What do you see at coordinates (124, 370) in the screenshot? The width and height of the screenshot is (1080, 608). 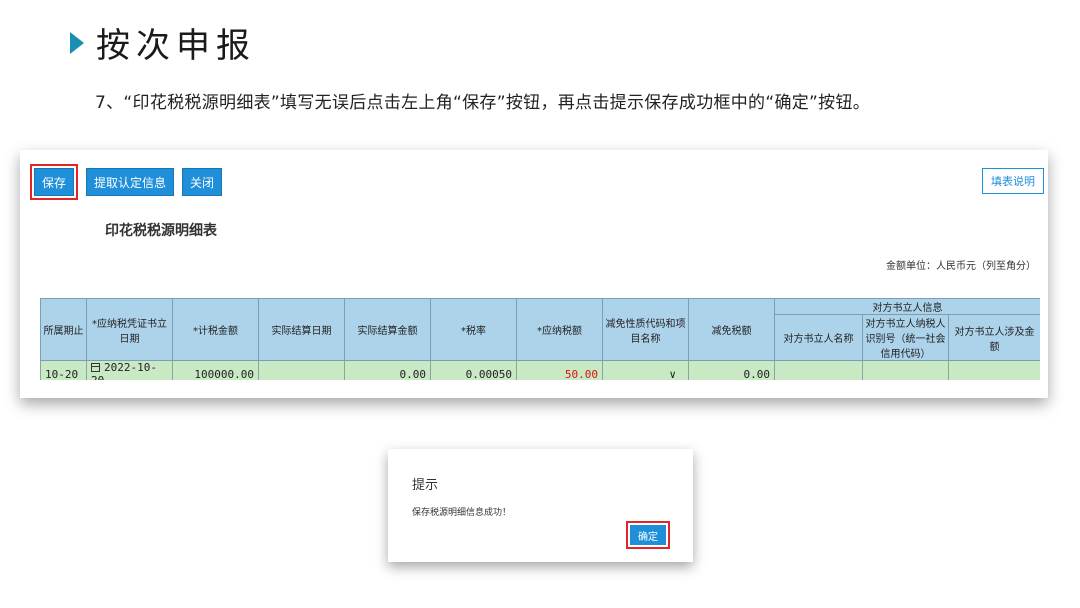 I see `sign-date-value: 2022-10-20` at bounding box center [124, 370].